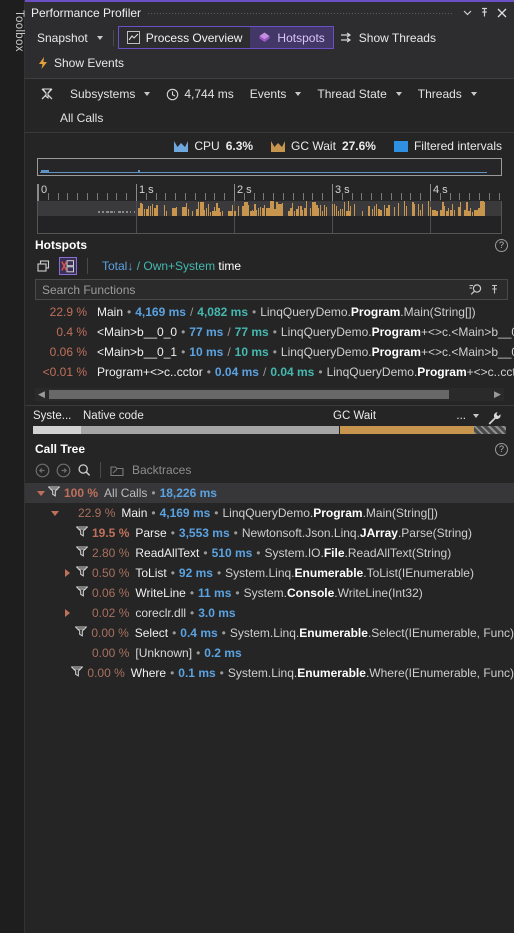 This screenshot has height=933, width=514. What do you see at coordinates (210, 430) in the screenshot?
I see `summary-segment-native-code` at bounding box center [210, 430].